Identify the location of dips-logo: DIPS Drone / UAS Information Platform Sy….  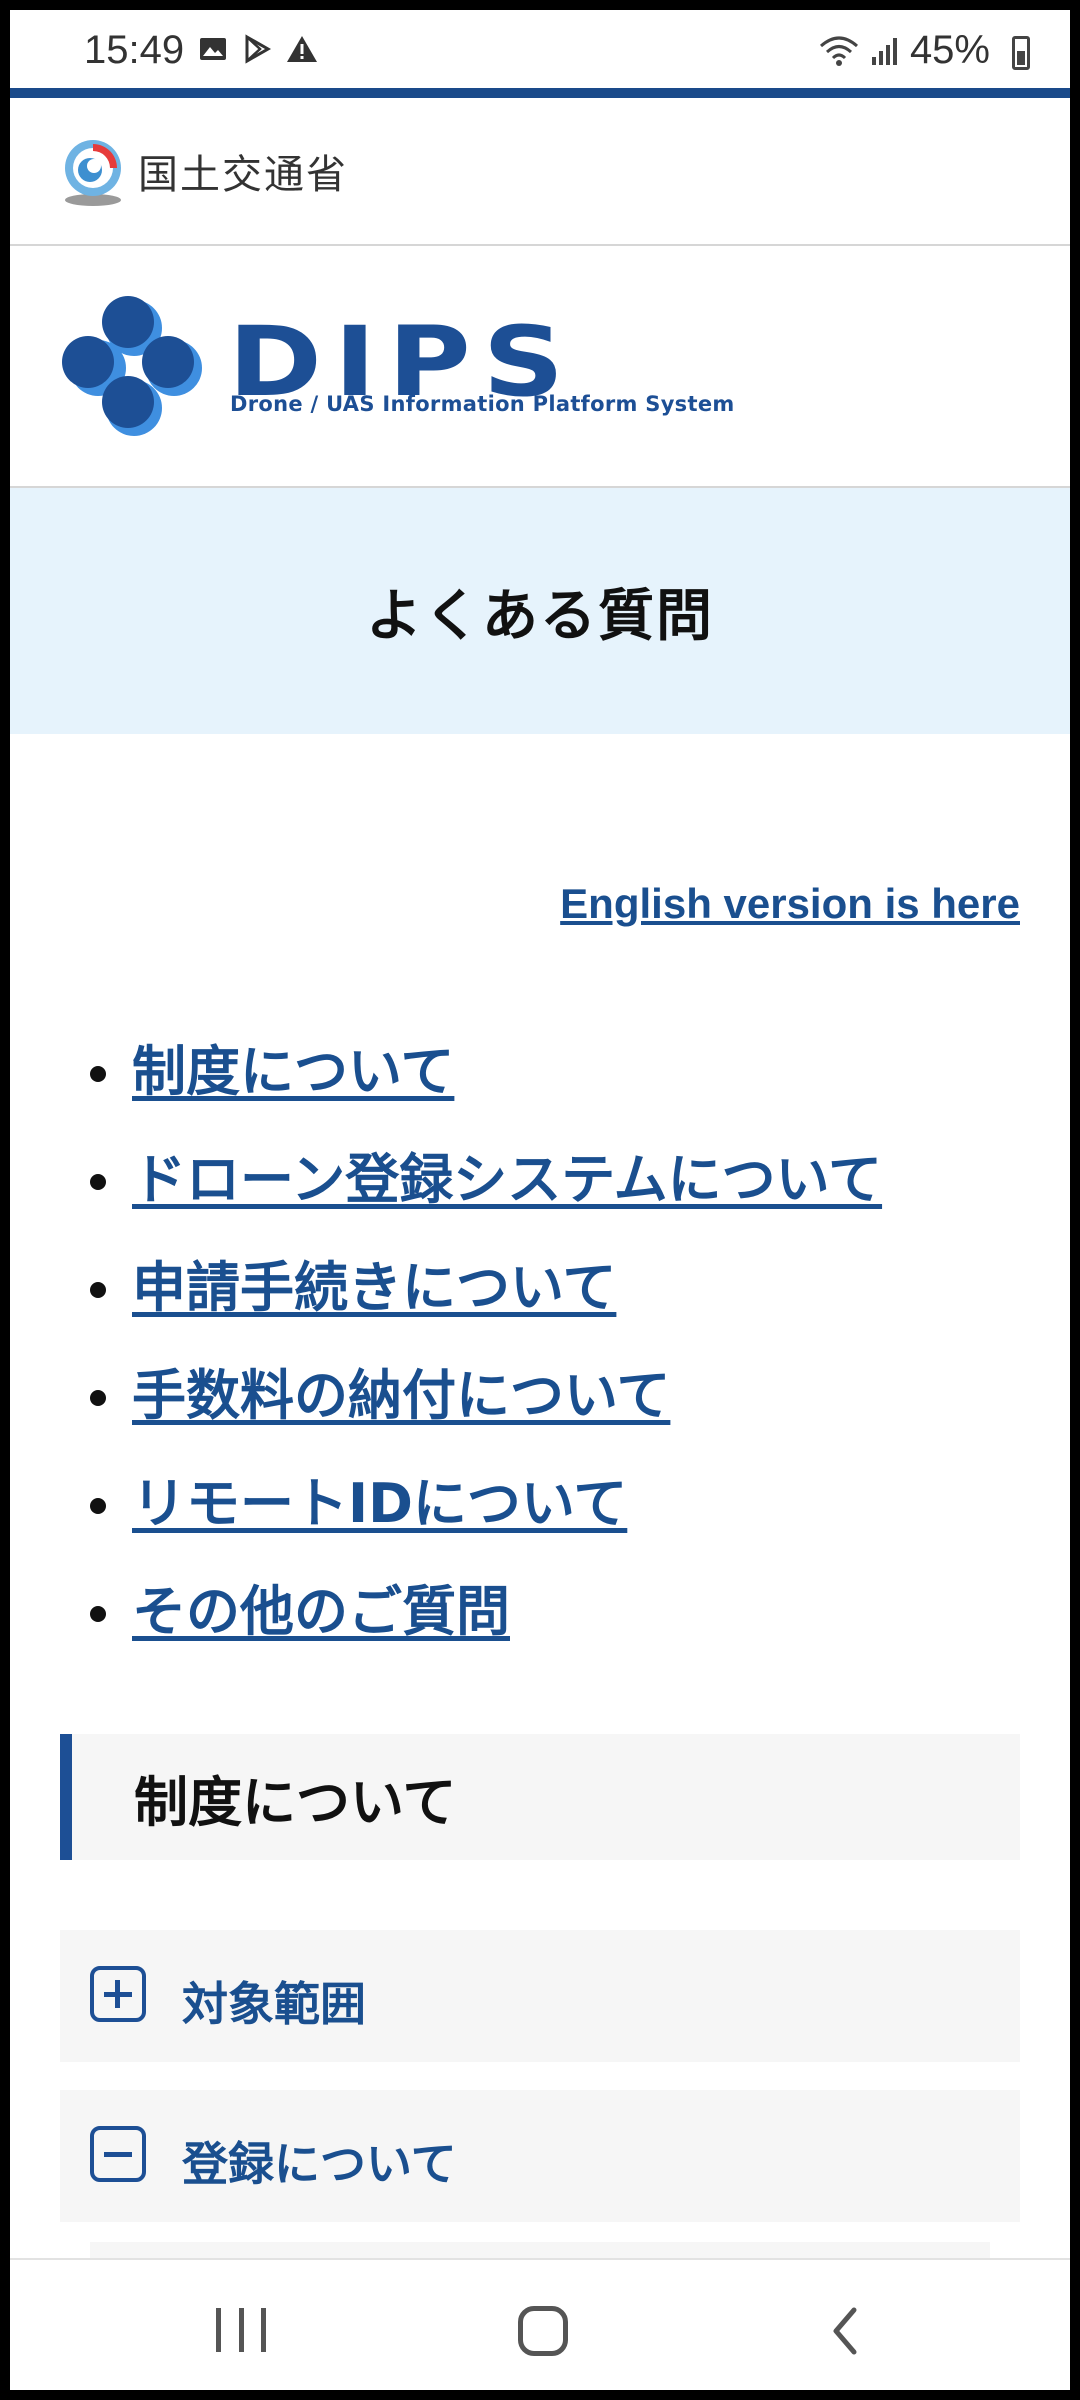
(540, 367).